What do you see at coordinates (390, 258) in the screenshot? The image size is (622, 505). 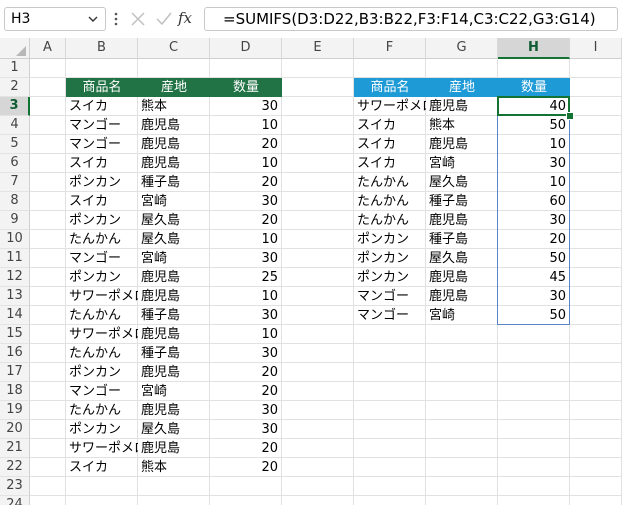 I see `right-table-cell: ポンカン` at bounding box center [390, 258].